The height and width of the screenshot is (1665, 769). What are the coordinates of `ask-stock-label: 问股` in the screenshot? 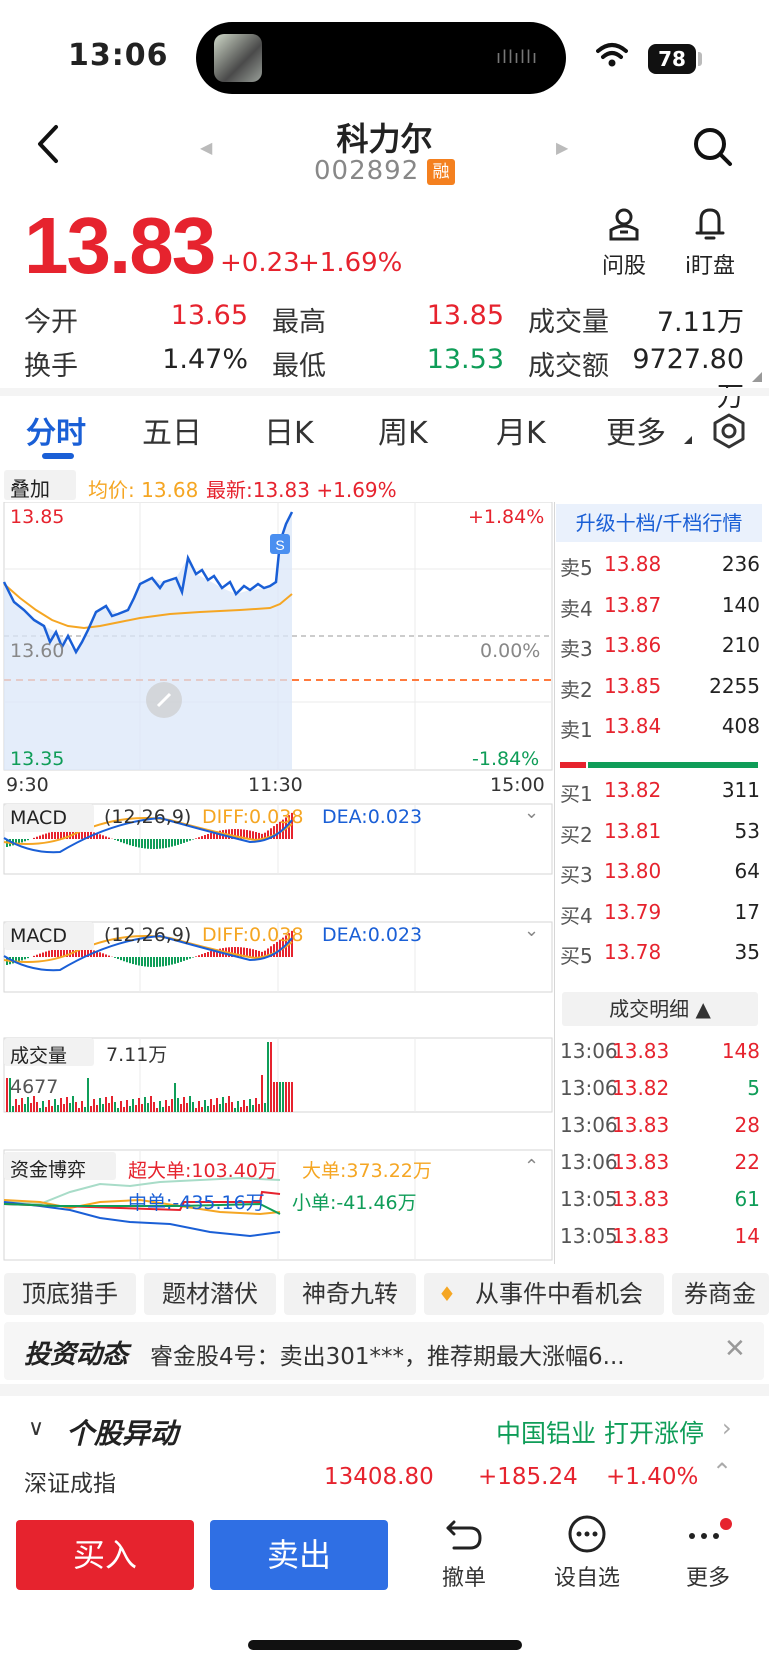 It's located at (623, 266).